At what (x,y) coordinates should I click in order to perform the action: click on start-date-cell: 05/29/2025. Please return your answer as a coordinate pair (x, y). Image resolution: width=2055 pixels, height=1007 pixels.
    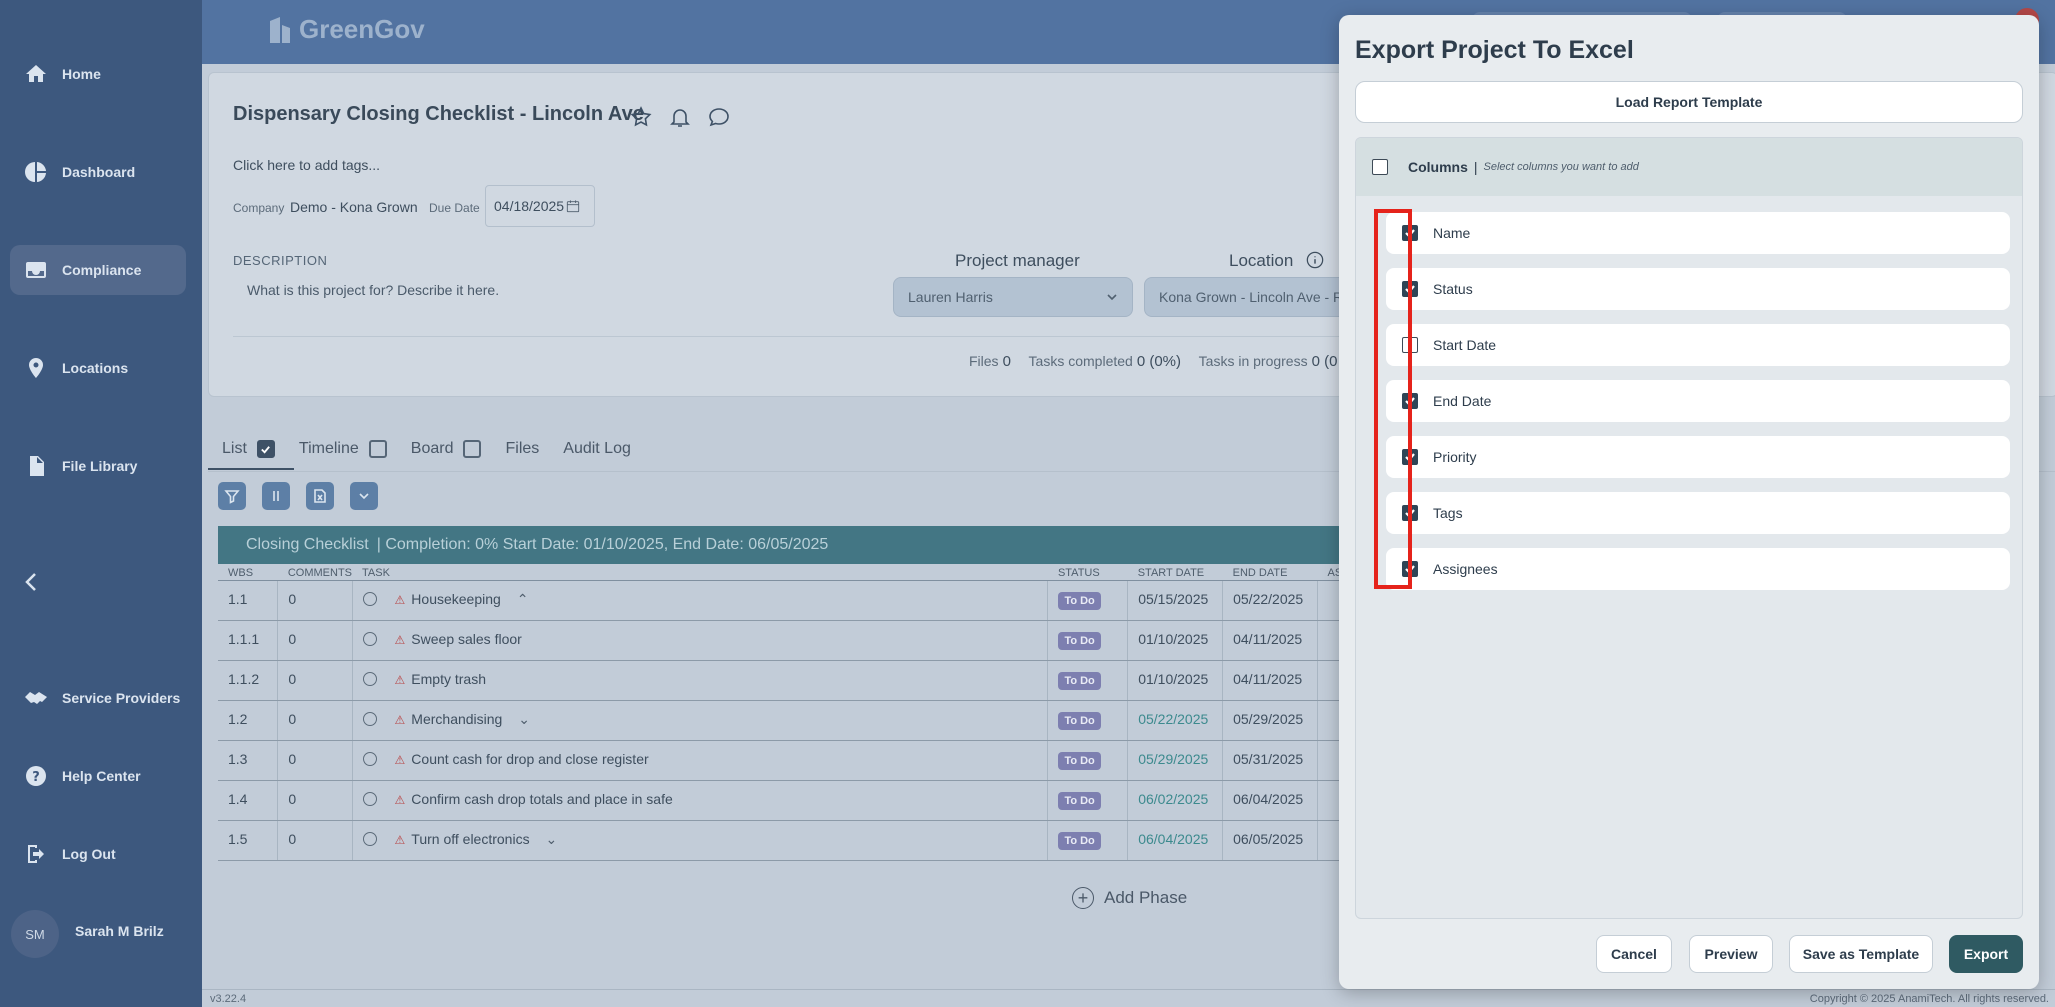
    Looking at the image, I should click on (1175, 760).